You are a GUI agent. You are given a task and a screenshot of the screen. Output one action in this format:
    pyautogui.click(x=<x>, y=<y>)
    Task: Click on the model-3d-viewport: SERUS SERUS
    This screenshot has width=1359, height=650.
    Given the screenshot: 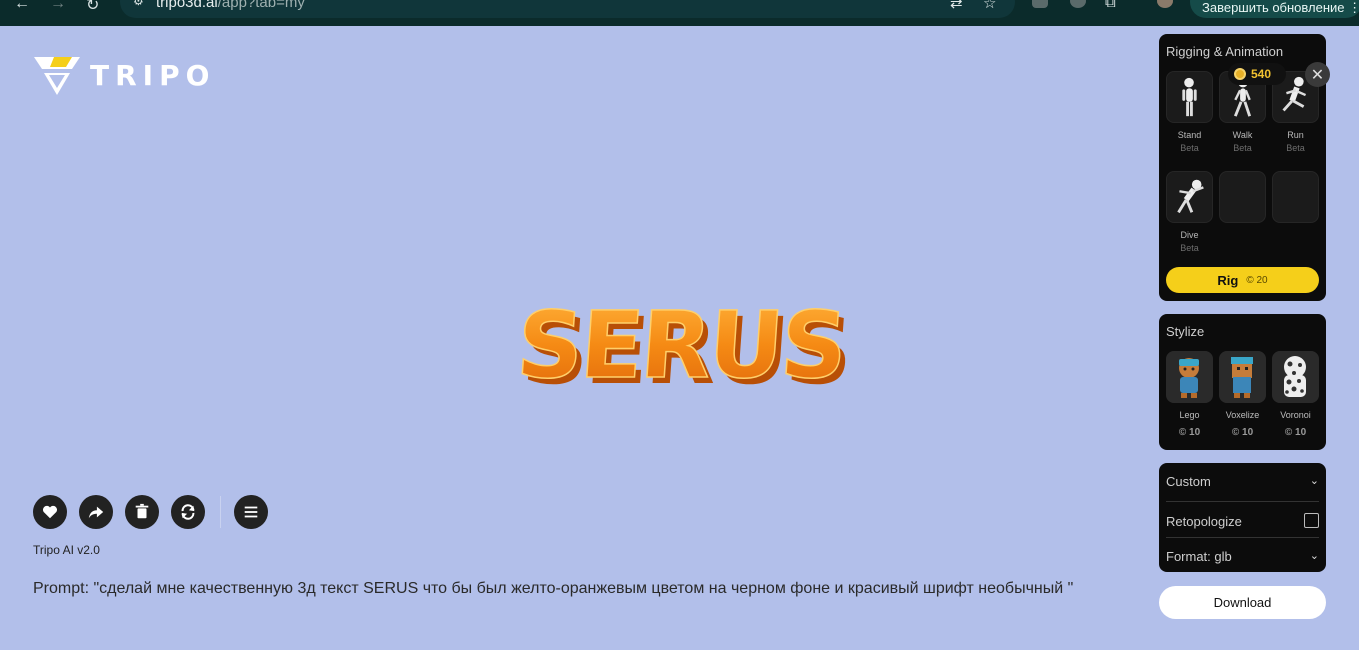 What is the action you would take?
    pyautogui.click(x=695, y=345)
    